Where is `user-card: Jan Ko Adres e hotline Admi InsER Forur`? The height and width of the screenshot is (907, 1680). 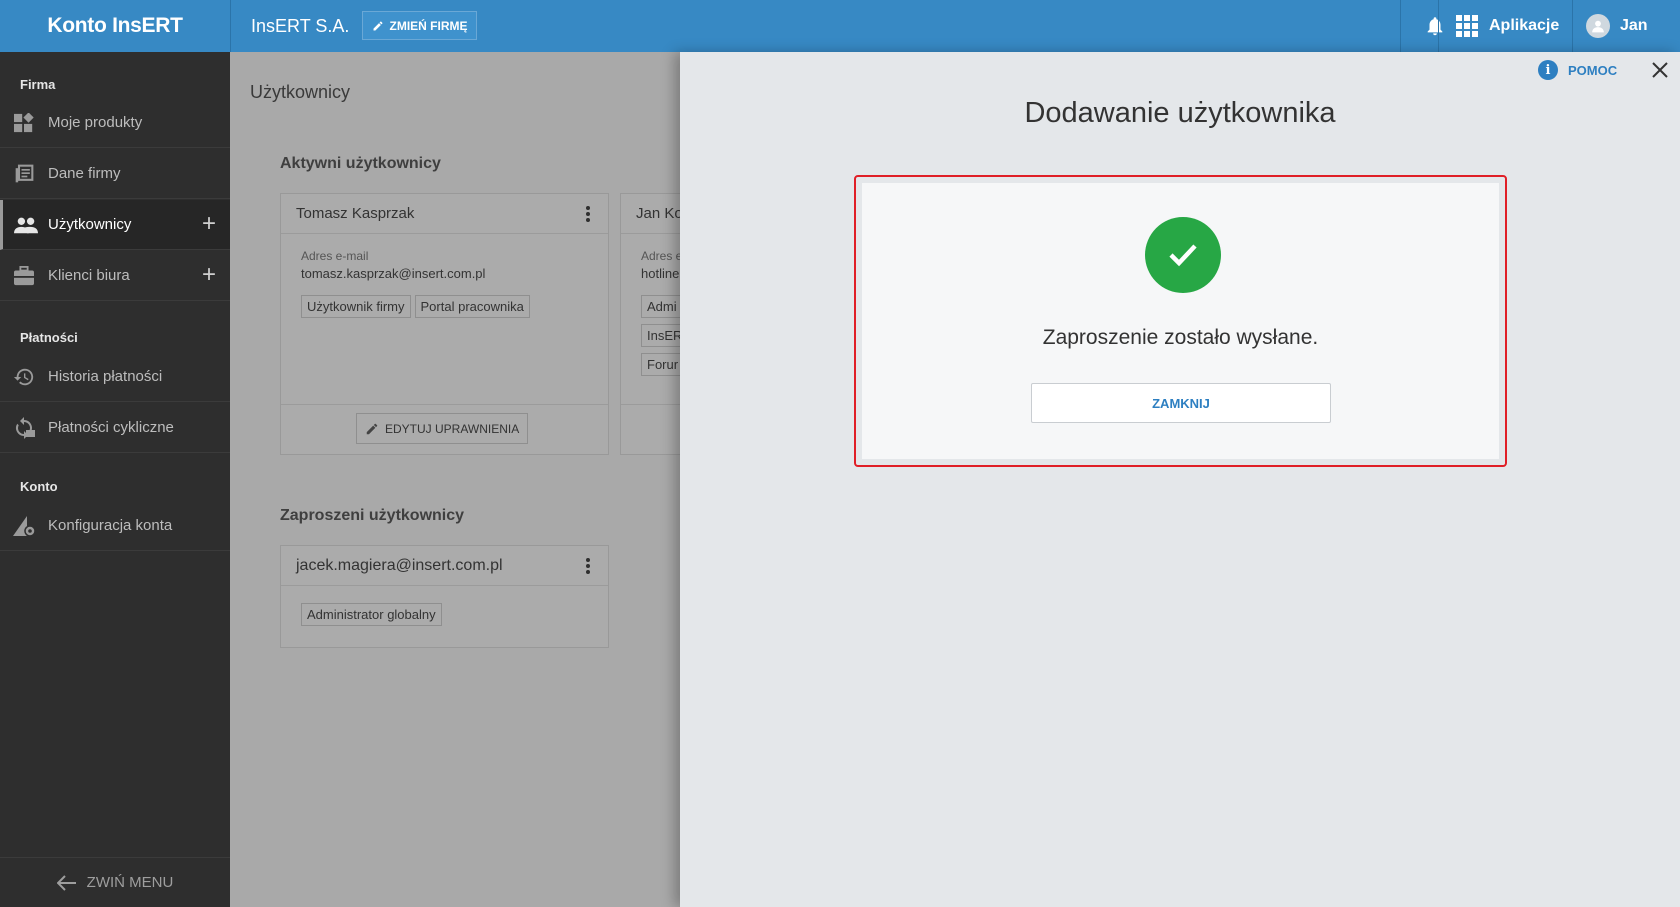 user-card: Jan Ko Adres e hotline Admi InsER Forur is located at coordinates (650, 324).